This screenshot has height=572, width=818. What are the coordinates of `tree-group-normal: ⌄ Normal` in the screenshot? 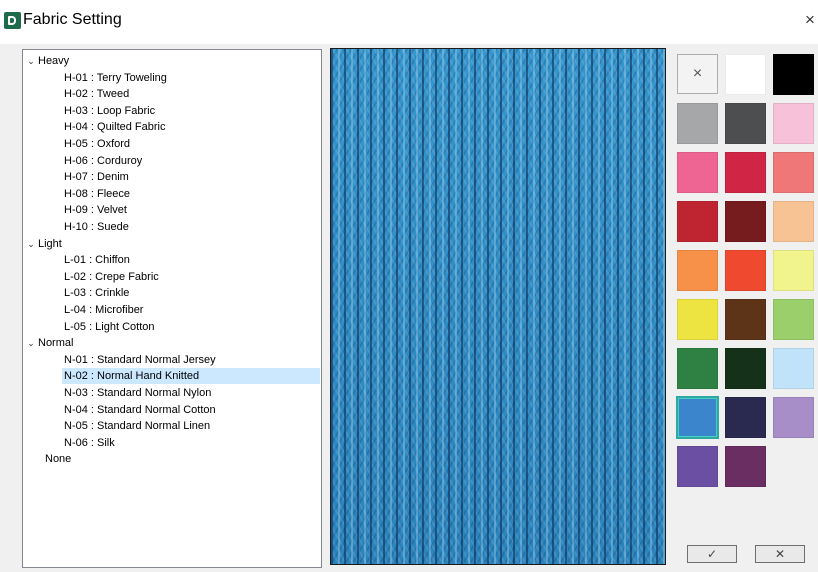 It's located at (48, 343).